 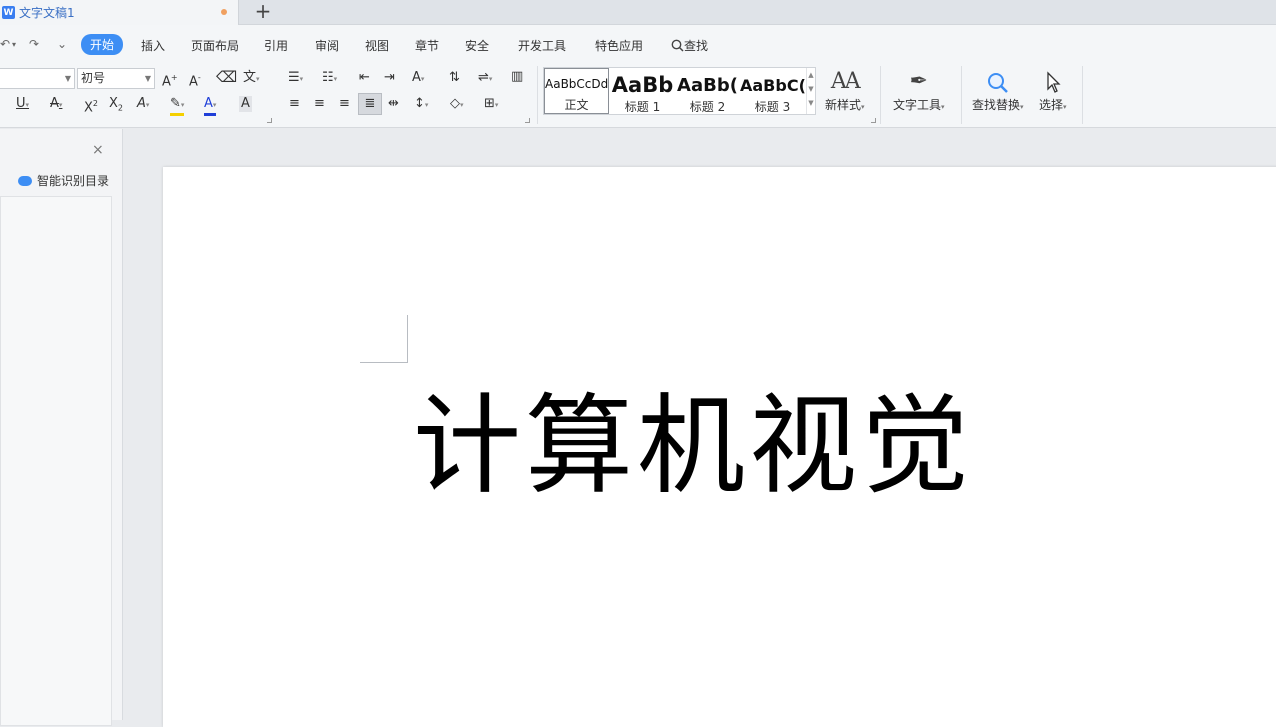 What do you see at coordinates (364, 78) in the screenshot?
I see `decrease-indent-icon: ⇤` at bounding box center [364, 78].